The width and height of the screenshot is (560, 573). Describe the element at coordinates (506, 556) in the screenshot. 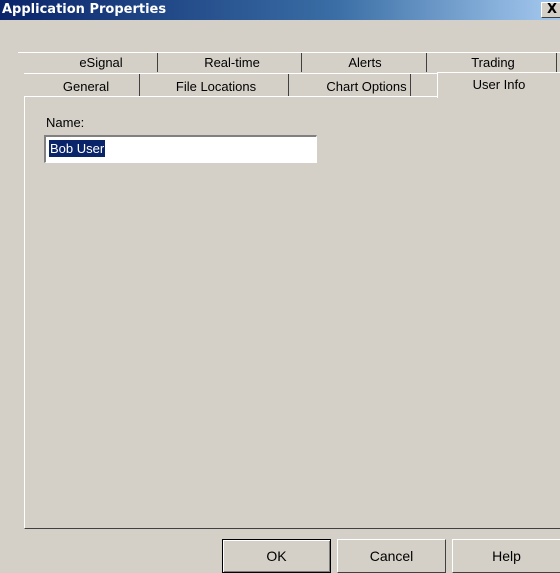

I see `help-button: Help` at that location.